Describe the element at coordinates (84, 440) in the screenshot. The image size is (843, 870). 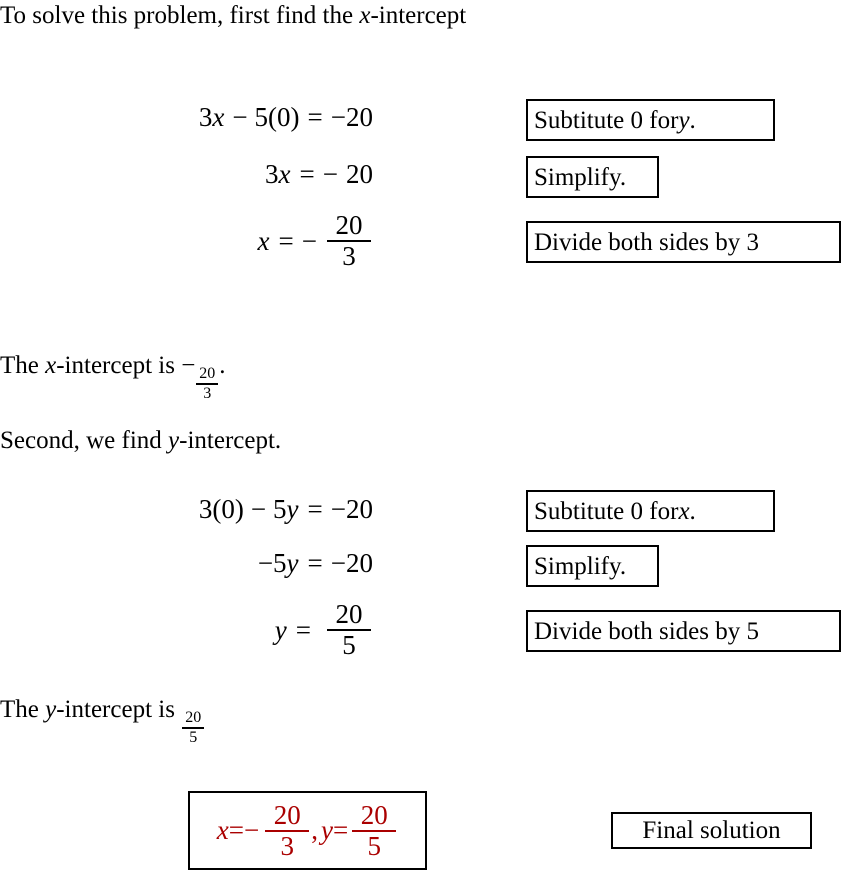
I see `lead2-text-before: Second, we find` at that location.